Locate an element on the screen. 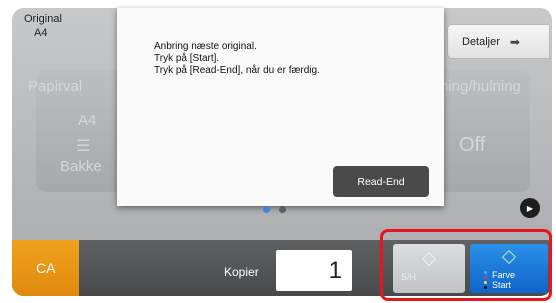 This screenshot has height=303, width=556. tray-icon: ☰ is located at coordinates (83, 146).